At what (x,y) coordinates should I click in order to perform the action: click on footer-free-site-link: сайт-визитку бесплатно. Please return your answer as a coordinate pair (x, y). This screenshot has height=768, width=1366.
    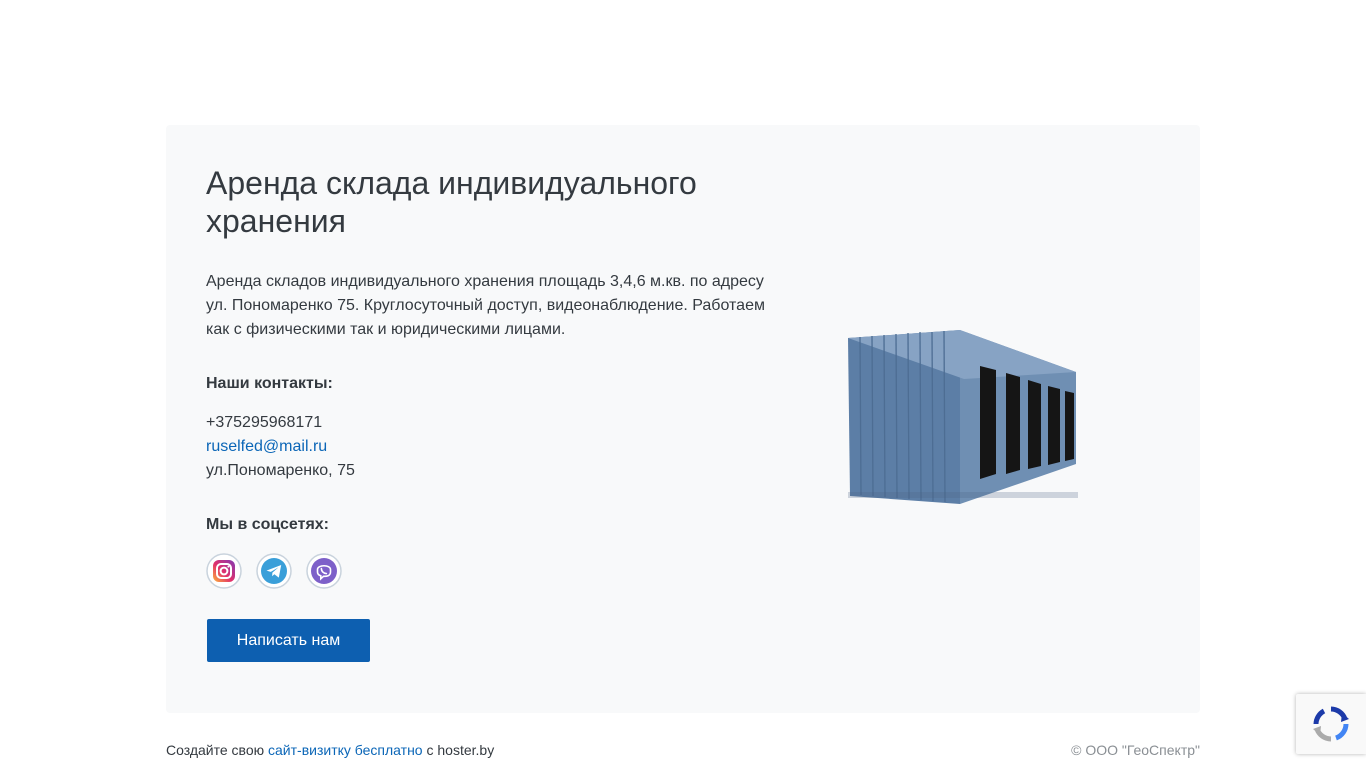
    Looking at the image, I should click on (345, 750).